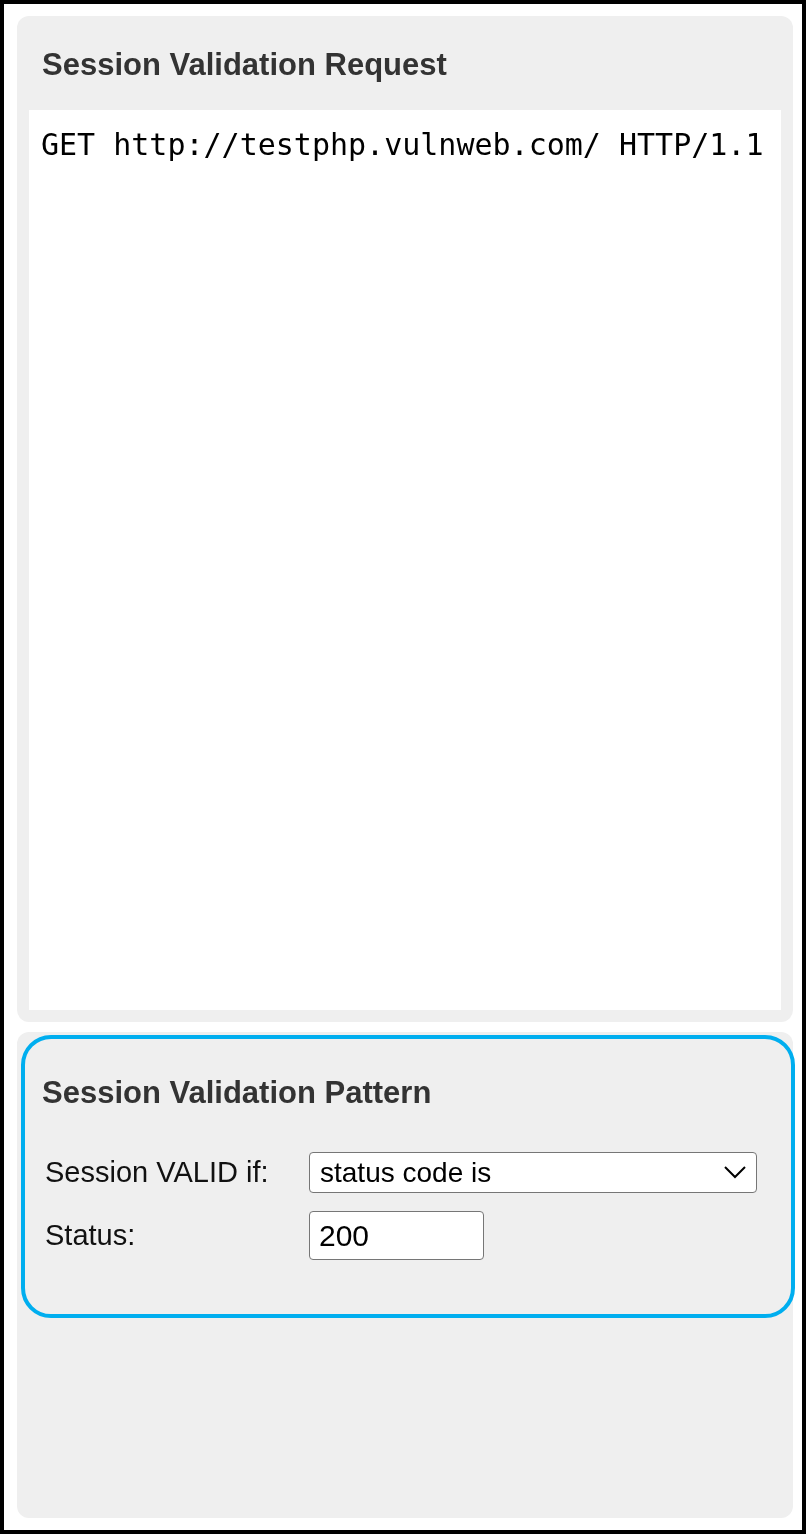 This screenshot has width=806, height=1534. Describe the element at coordinates (91, 1235) in the screenshot. I see `field-label: Status:` at that location.